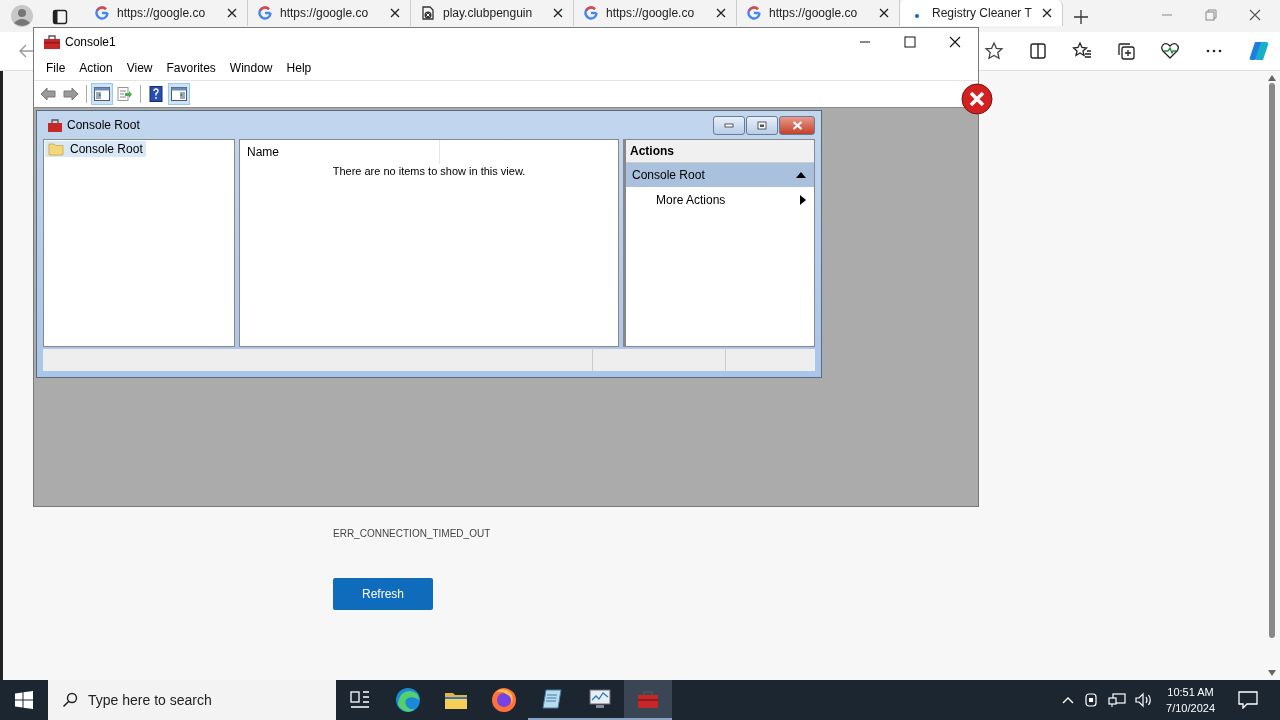 The height and width of the screenshot is (720, 1280). What do you see at coordinates (24, 700) in the screenshot?
I see `start-icon` at bounding box center [24, 700].